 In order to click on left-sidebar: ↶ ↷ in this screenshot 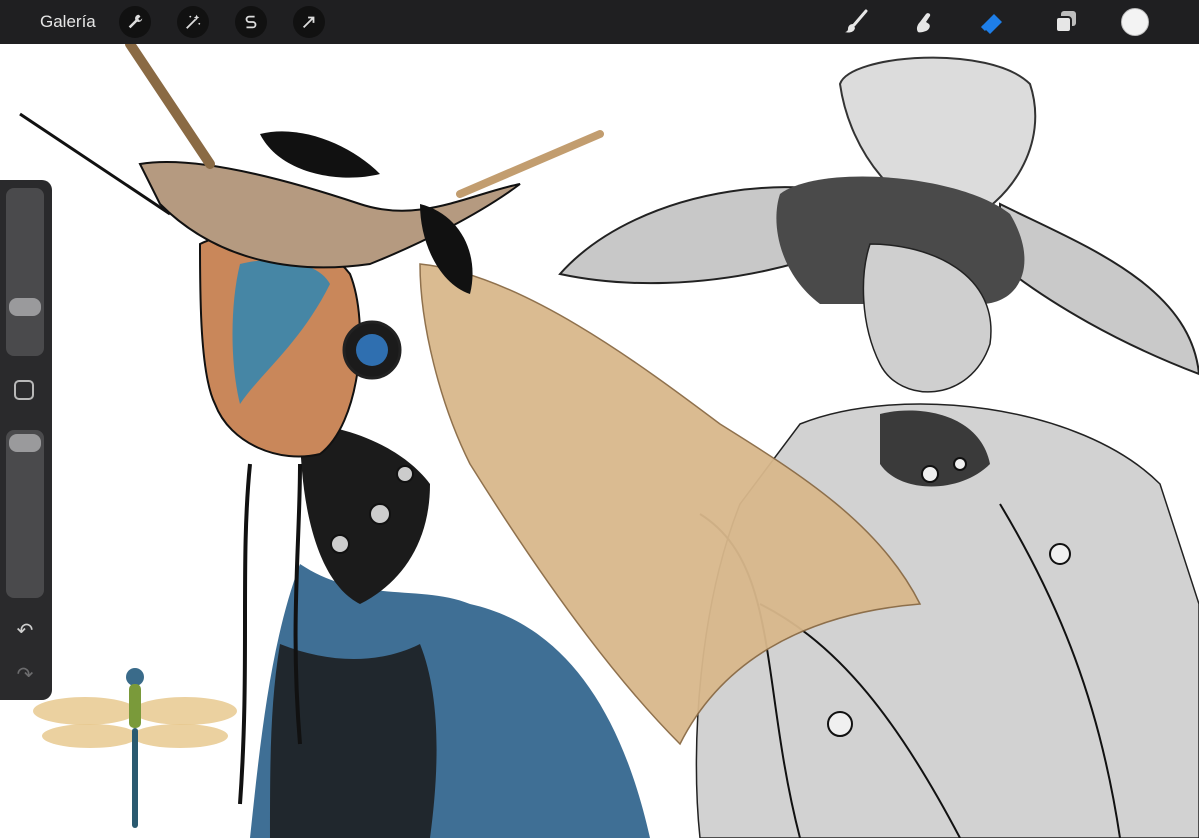, I will do `click(26, 440)`.